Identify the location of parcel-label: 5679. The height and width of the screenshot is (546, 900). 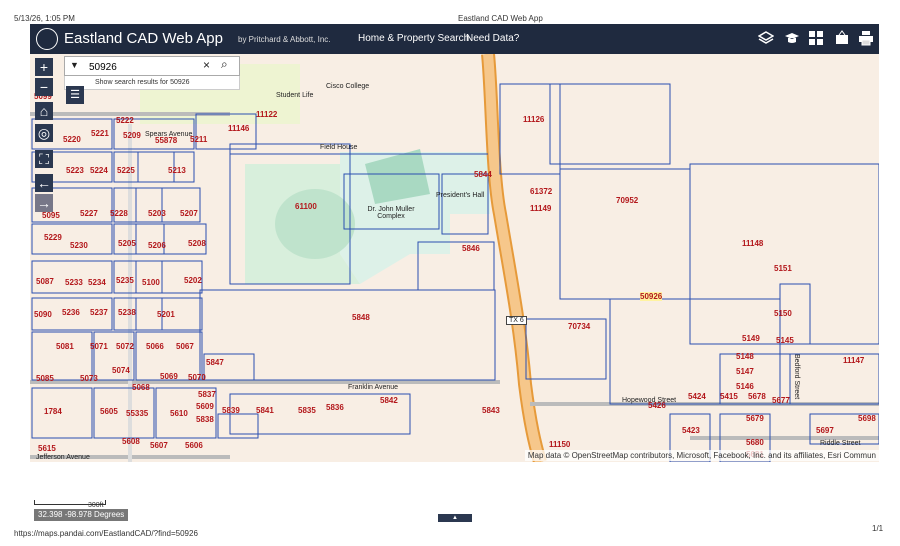
(755, 418).